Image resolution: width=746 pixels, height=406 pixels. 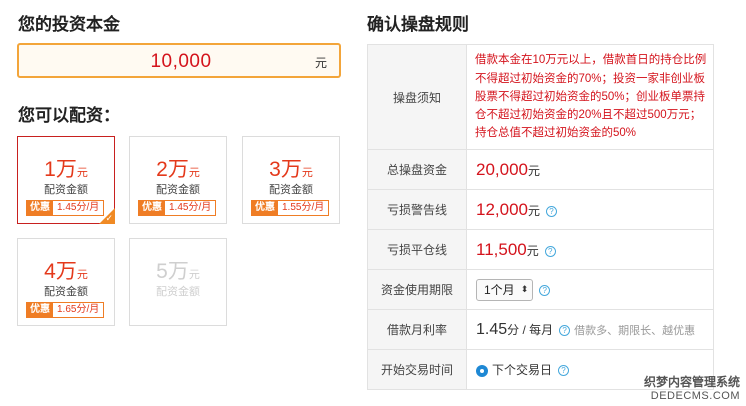 I want to click on loan-option-card-2: 2万元 配资金额 优惠 1.45分/月, so click(x=178, y=180).